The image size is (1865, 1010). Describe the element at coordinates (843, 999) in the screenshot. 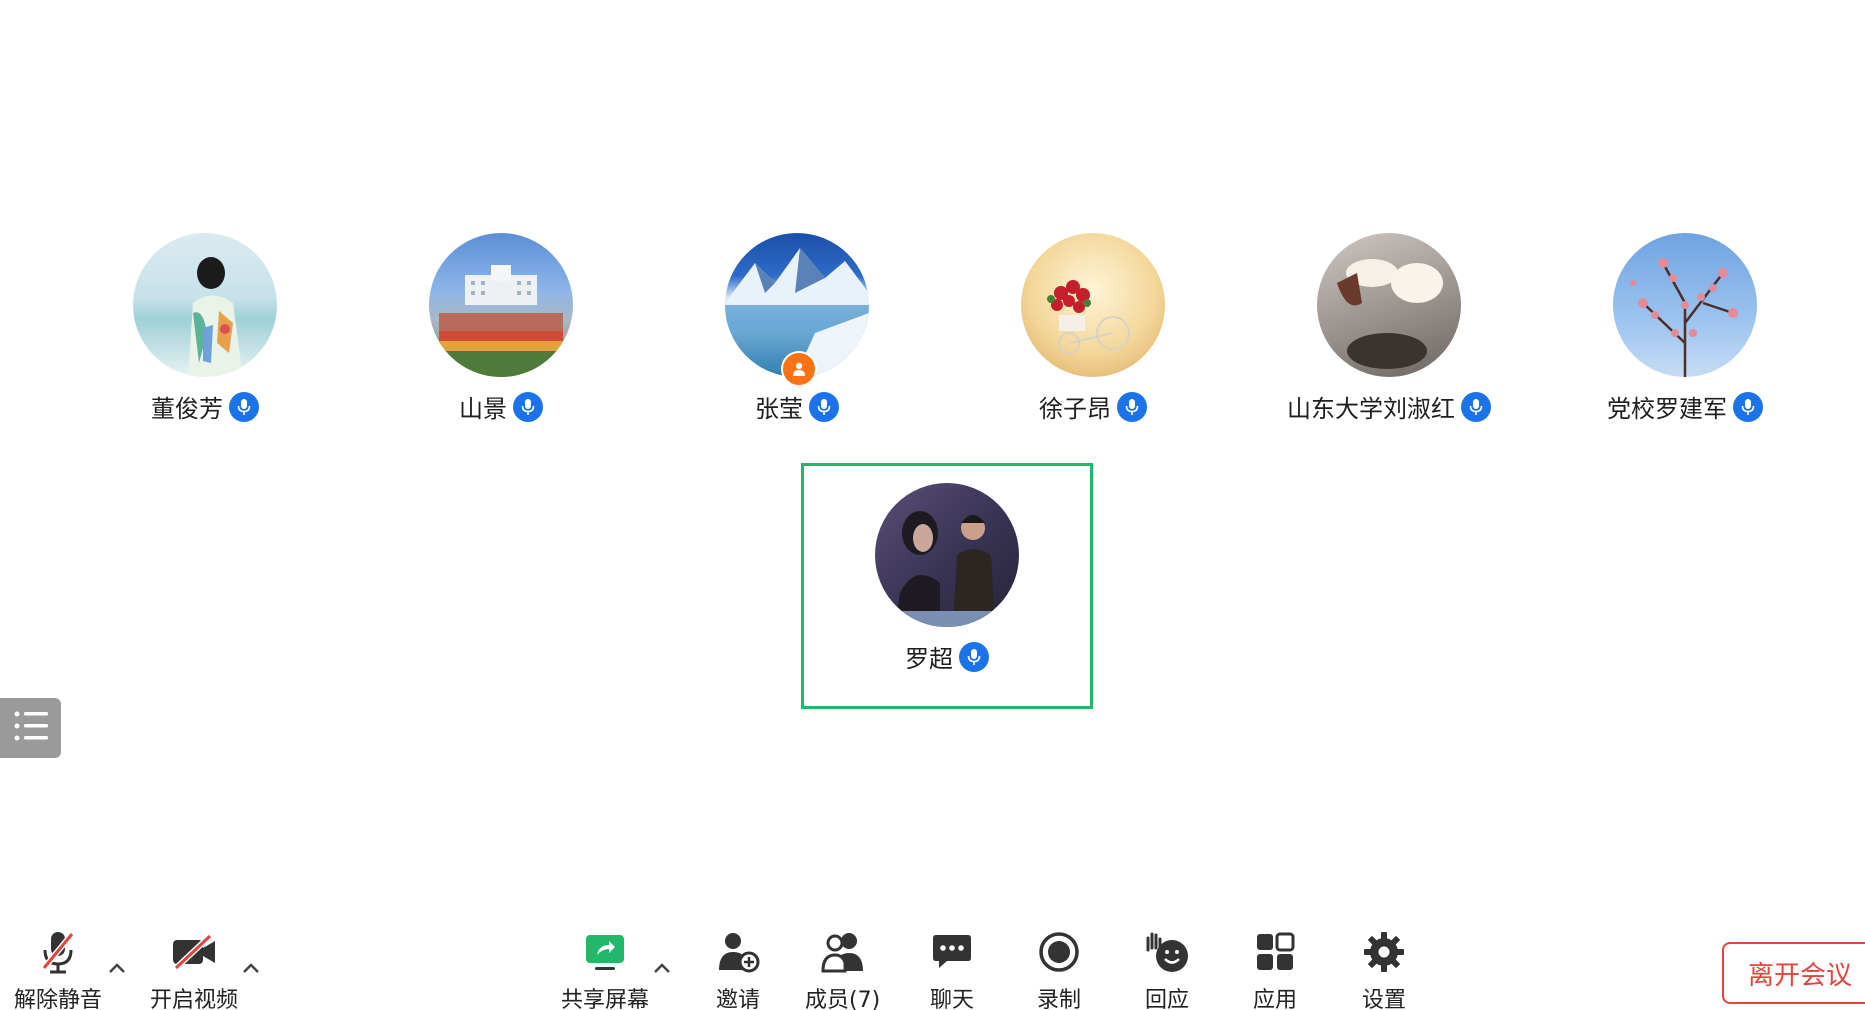

I see `members-label: 成员(7)` at that location.